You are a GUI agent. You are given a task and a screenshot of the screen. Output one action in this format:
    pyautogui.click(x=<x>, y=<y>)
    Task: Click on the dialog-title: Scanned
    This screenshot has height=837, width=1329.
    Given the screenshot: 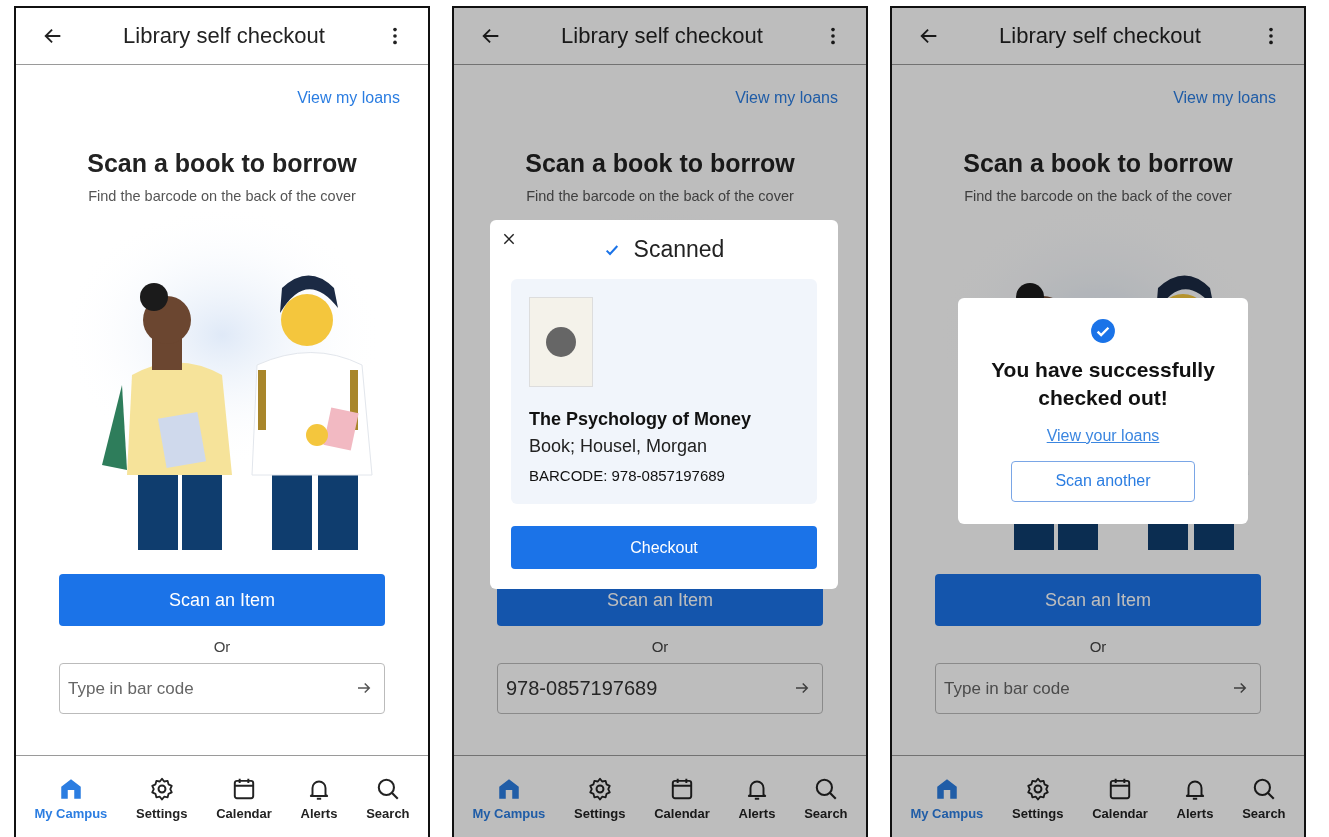 What is the action you would take?
    pyautogui.click(x=679, y=249)
    